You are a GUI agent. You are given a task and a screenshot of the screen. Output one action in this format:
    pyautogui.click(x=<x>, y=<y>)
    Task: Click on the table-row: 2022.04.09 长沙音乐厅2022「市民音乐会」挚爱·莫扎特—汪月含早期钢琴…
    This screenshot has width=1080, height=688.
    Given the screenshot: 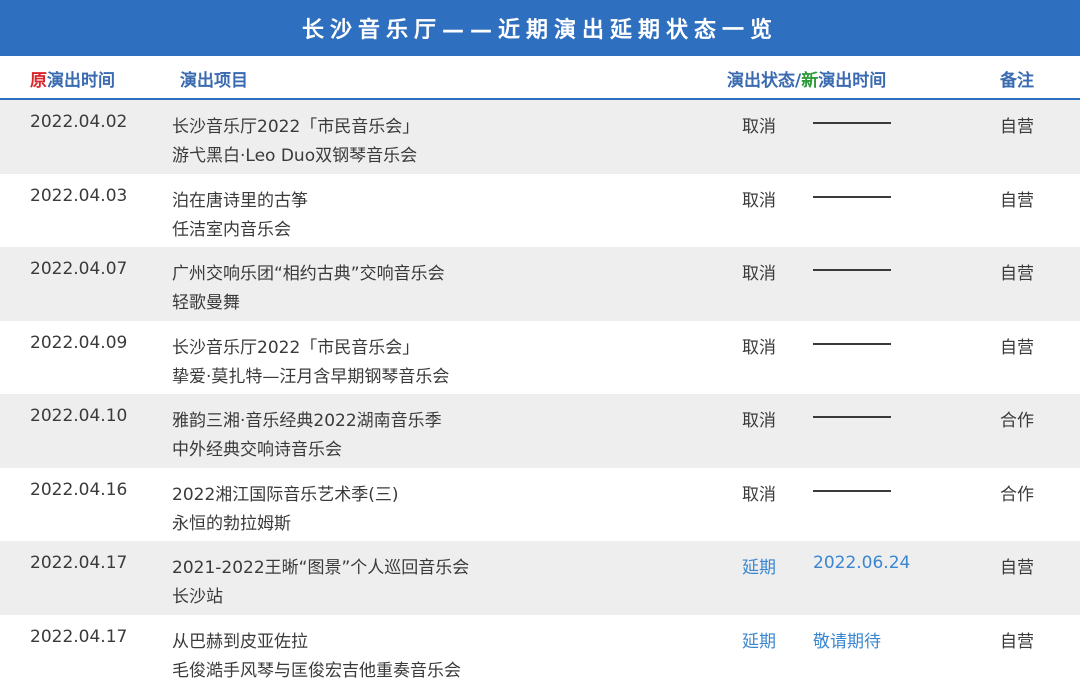 What is the action you would take?
    pyautogui.click(x=540, y=358)
    